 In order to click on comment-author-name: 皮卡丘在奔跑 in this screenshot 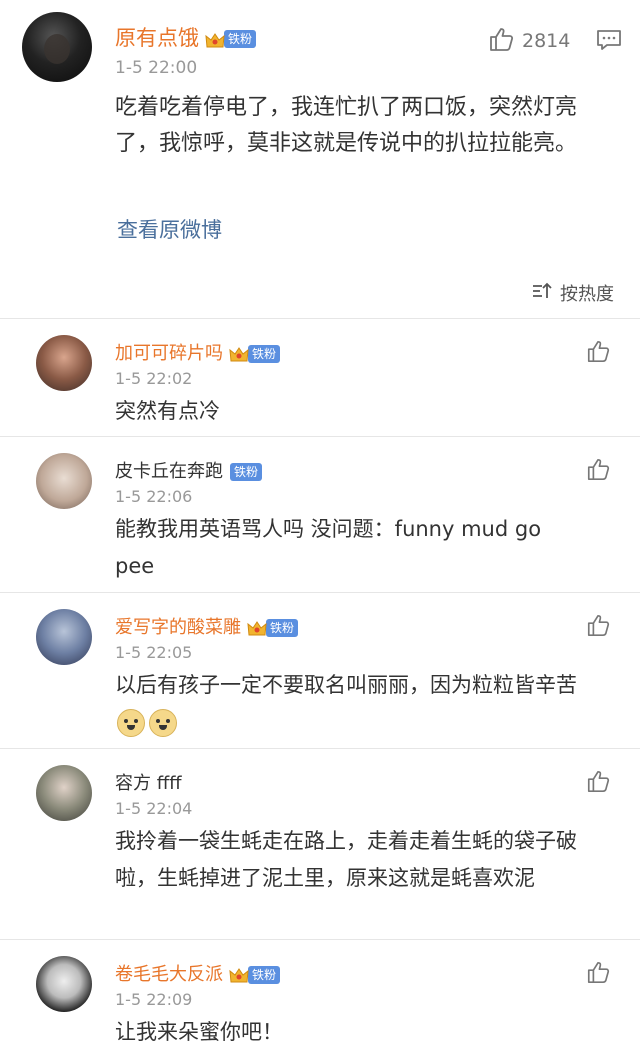, I will do `click(169, 471)`.